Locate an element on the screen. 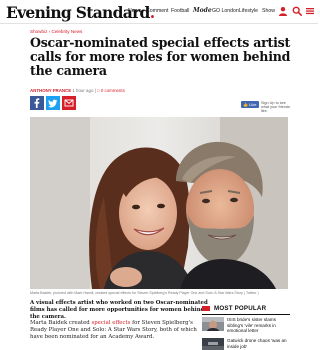 The width and height of the screenshot is (320, 350). nav-item-comment: Comment is located at coordinates (157, 11).